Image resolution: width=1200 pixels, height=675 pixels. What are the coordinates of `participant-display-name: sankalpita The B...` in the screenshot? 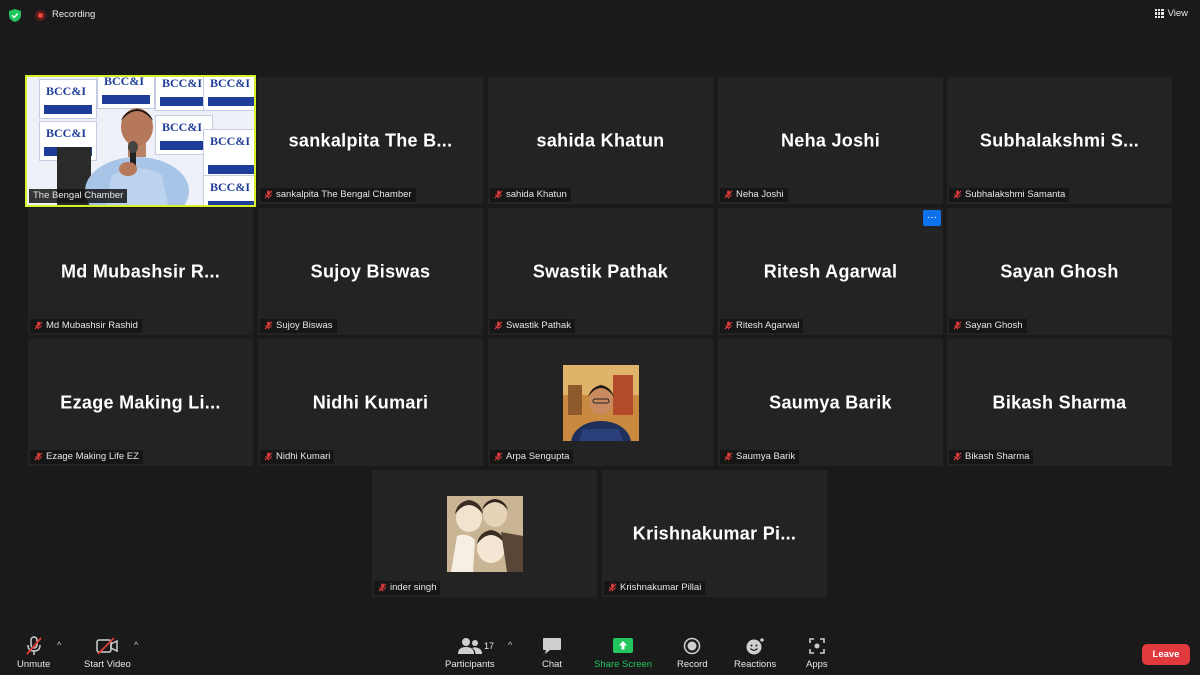 It's located at (370, 140).